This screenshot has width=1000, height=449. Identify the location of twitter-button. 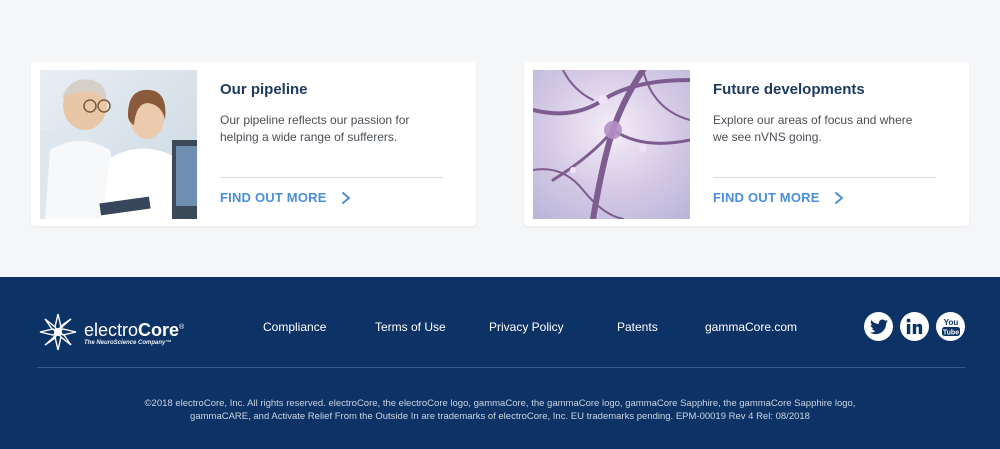
(878, 326).